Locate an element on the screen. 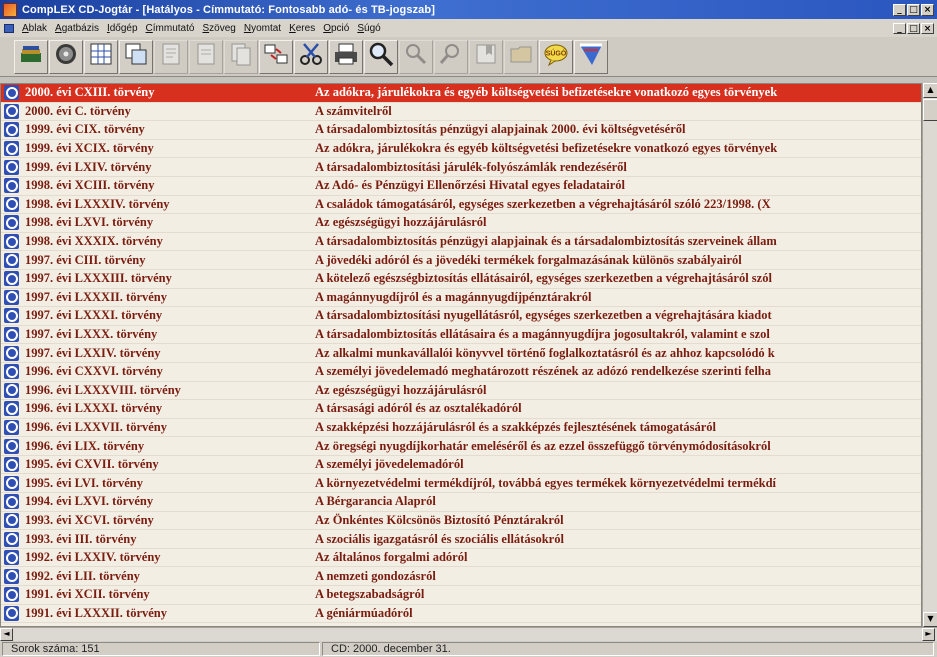  law-title: Az egészségügyi hozzájárulásról is located at coordinates (401, 389).